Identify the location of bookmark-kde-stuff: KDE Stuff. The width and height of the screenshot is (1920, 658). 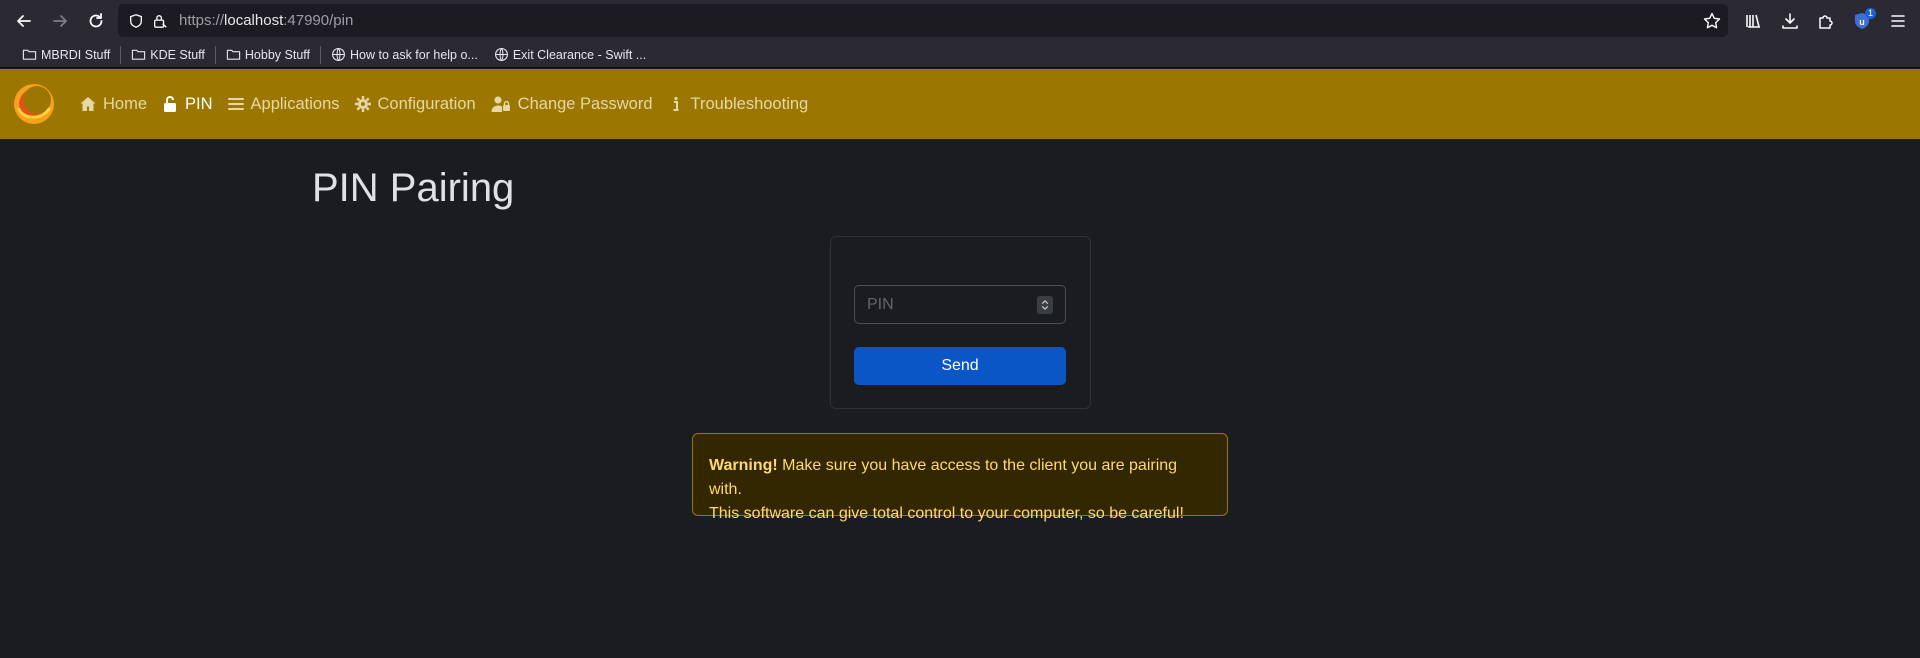
(168, 55).